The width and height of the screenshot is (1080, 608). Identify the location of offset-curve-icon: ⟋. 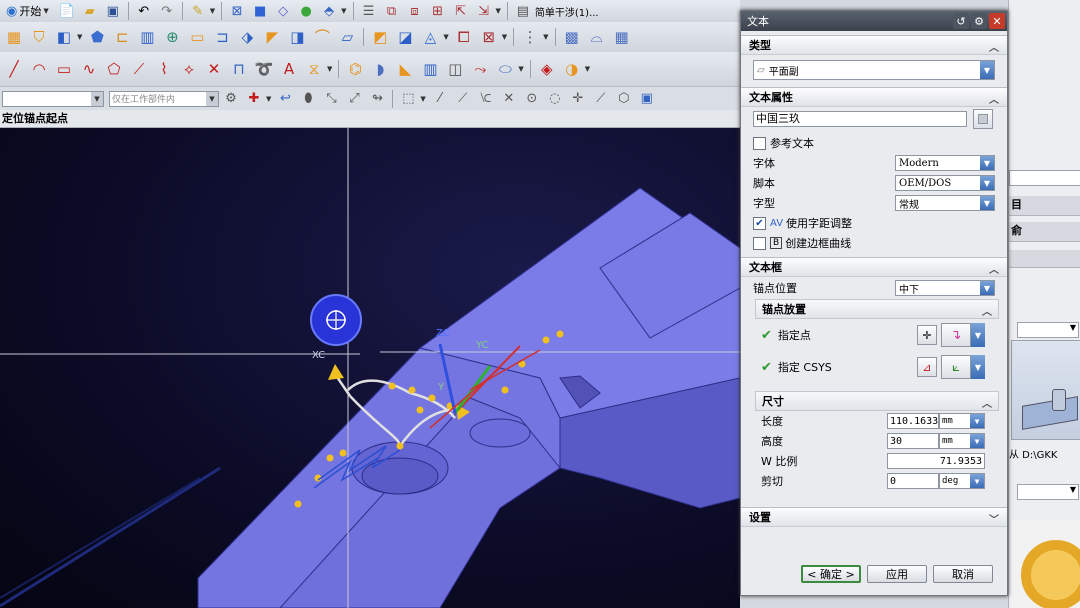
(139, 69).